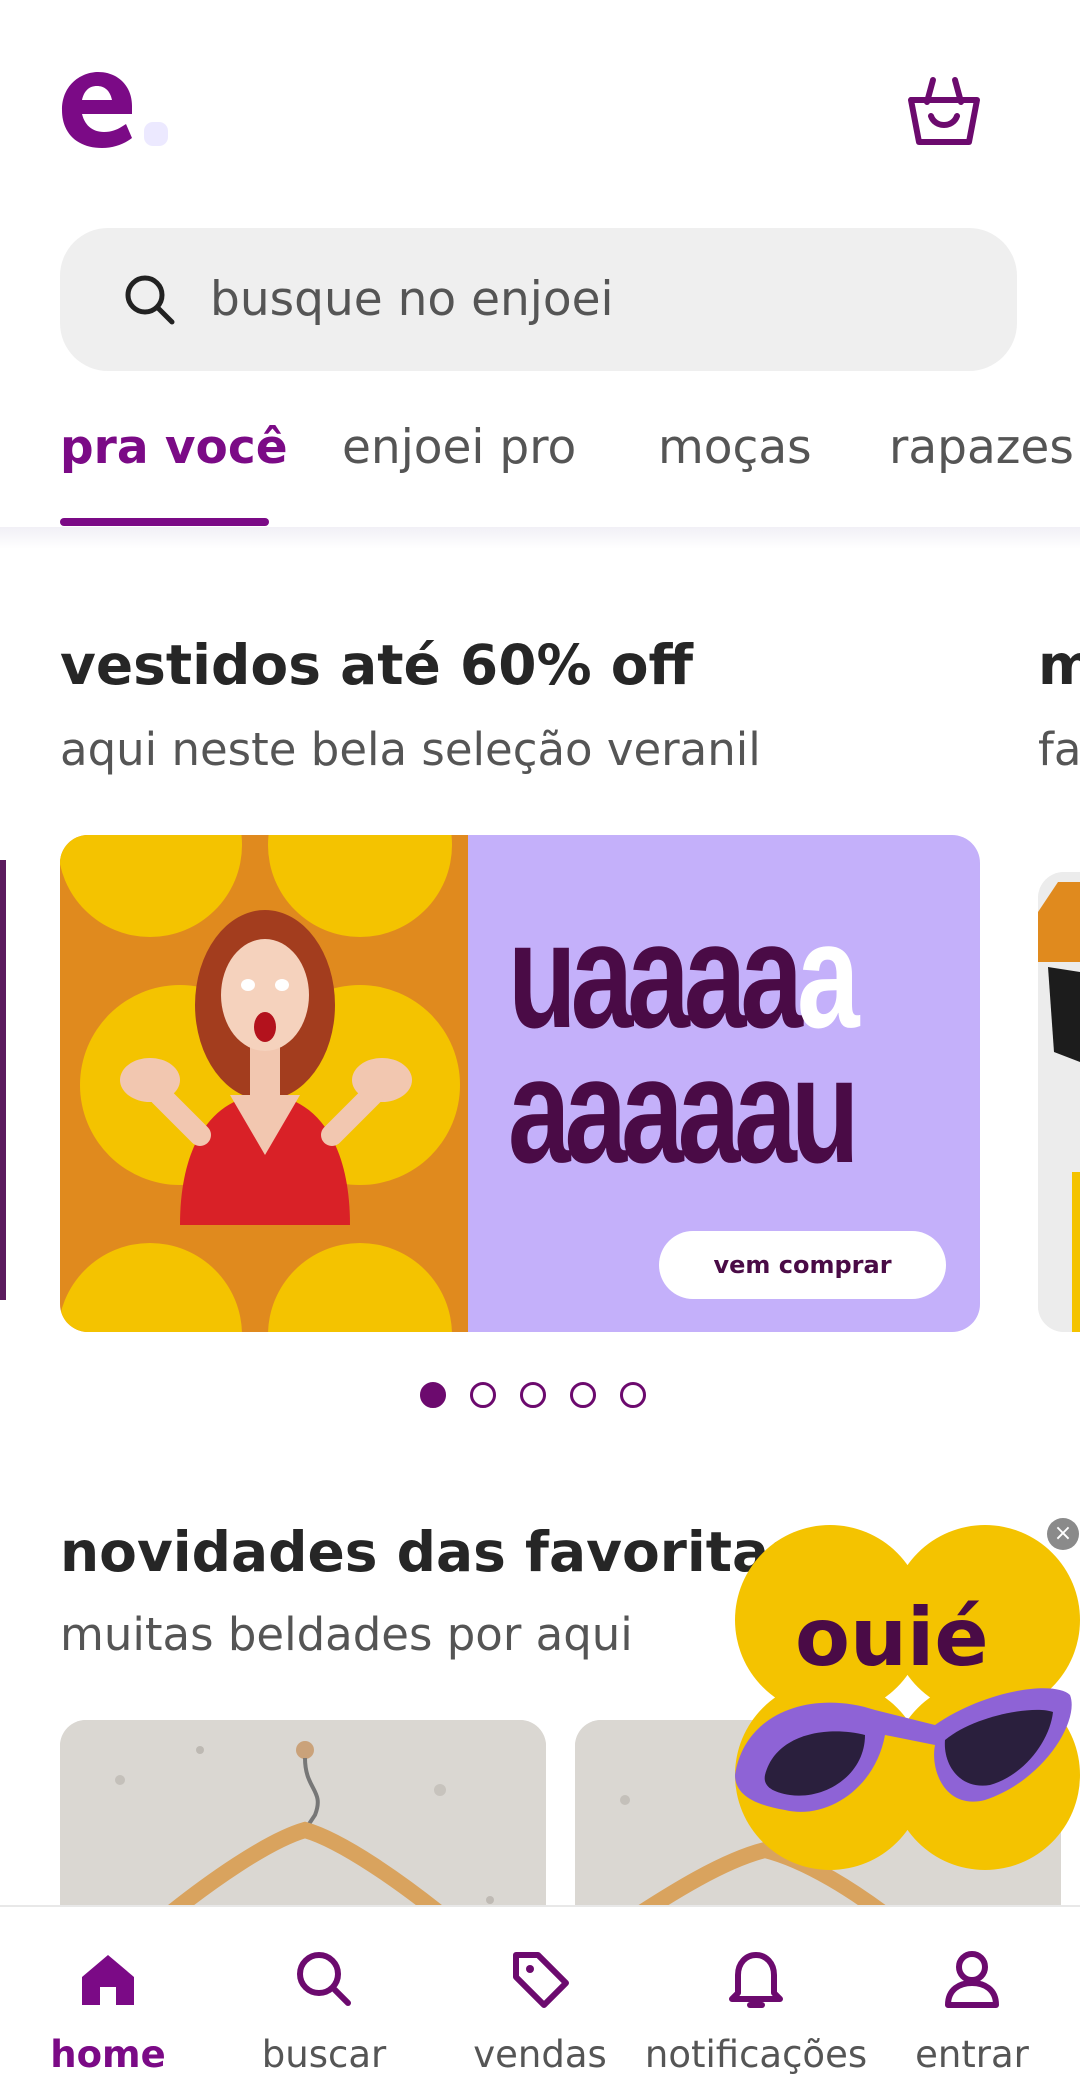  I want to click on previous-banner-peek, so click(3, 1080).